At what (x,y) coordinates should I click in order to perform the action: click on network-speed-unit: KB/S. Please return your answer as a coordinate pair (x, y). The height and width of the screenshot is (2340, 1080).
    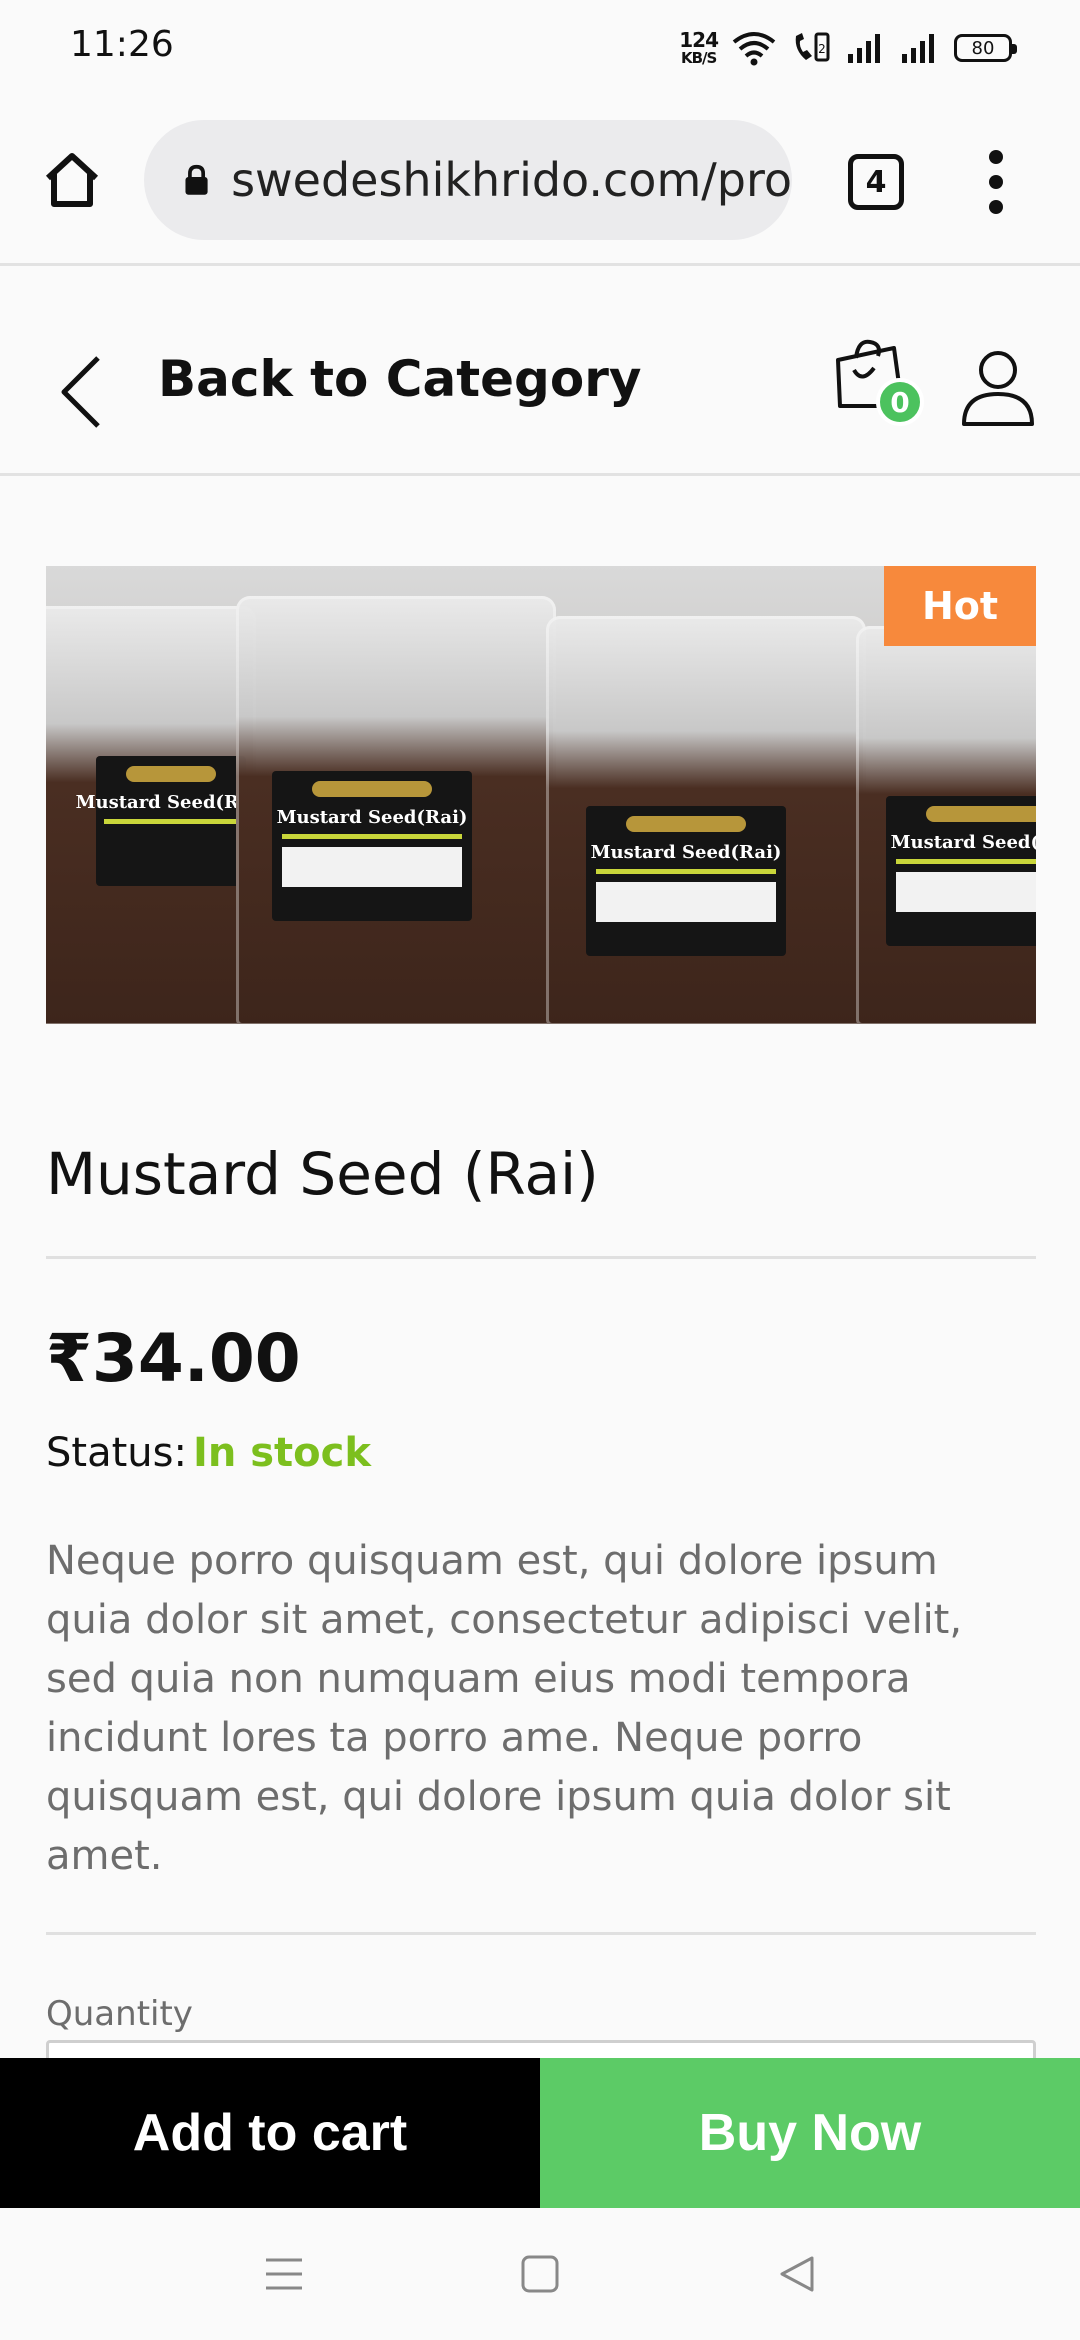
    Looking at the image, I should click on (698, 58).